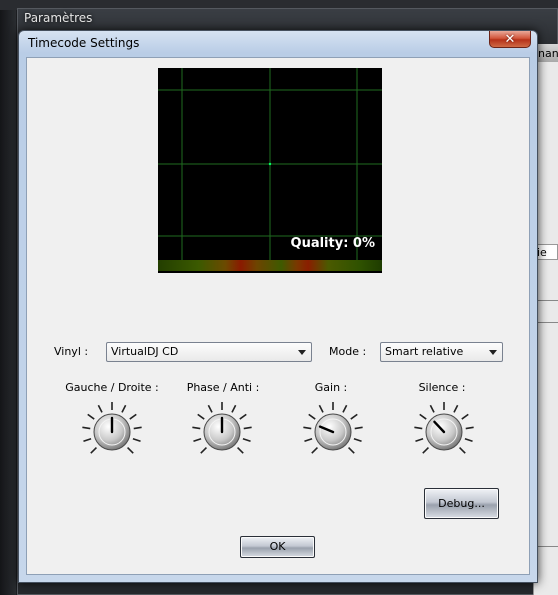 The width and height of the screenshot is (558, 595). I want to click on quality-readout: Quality: 0%, so click(332, 243).